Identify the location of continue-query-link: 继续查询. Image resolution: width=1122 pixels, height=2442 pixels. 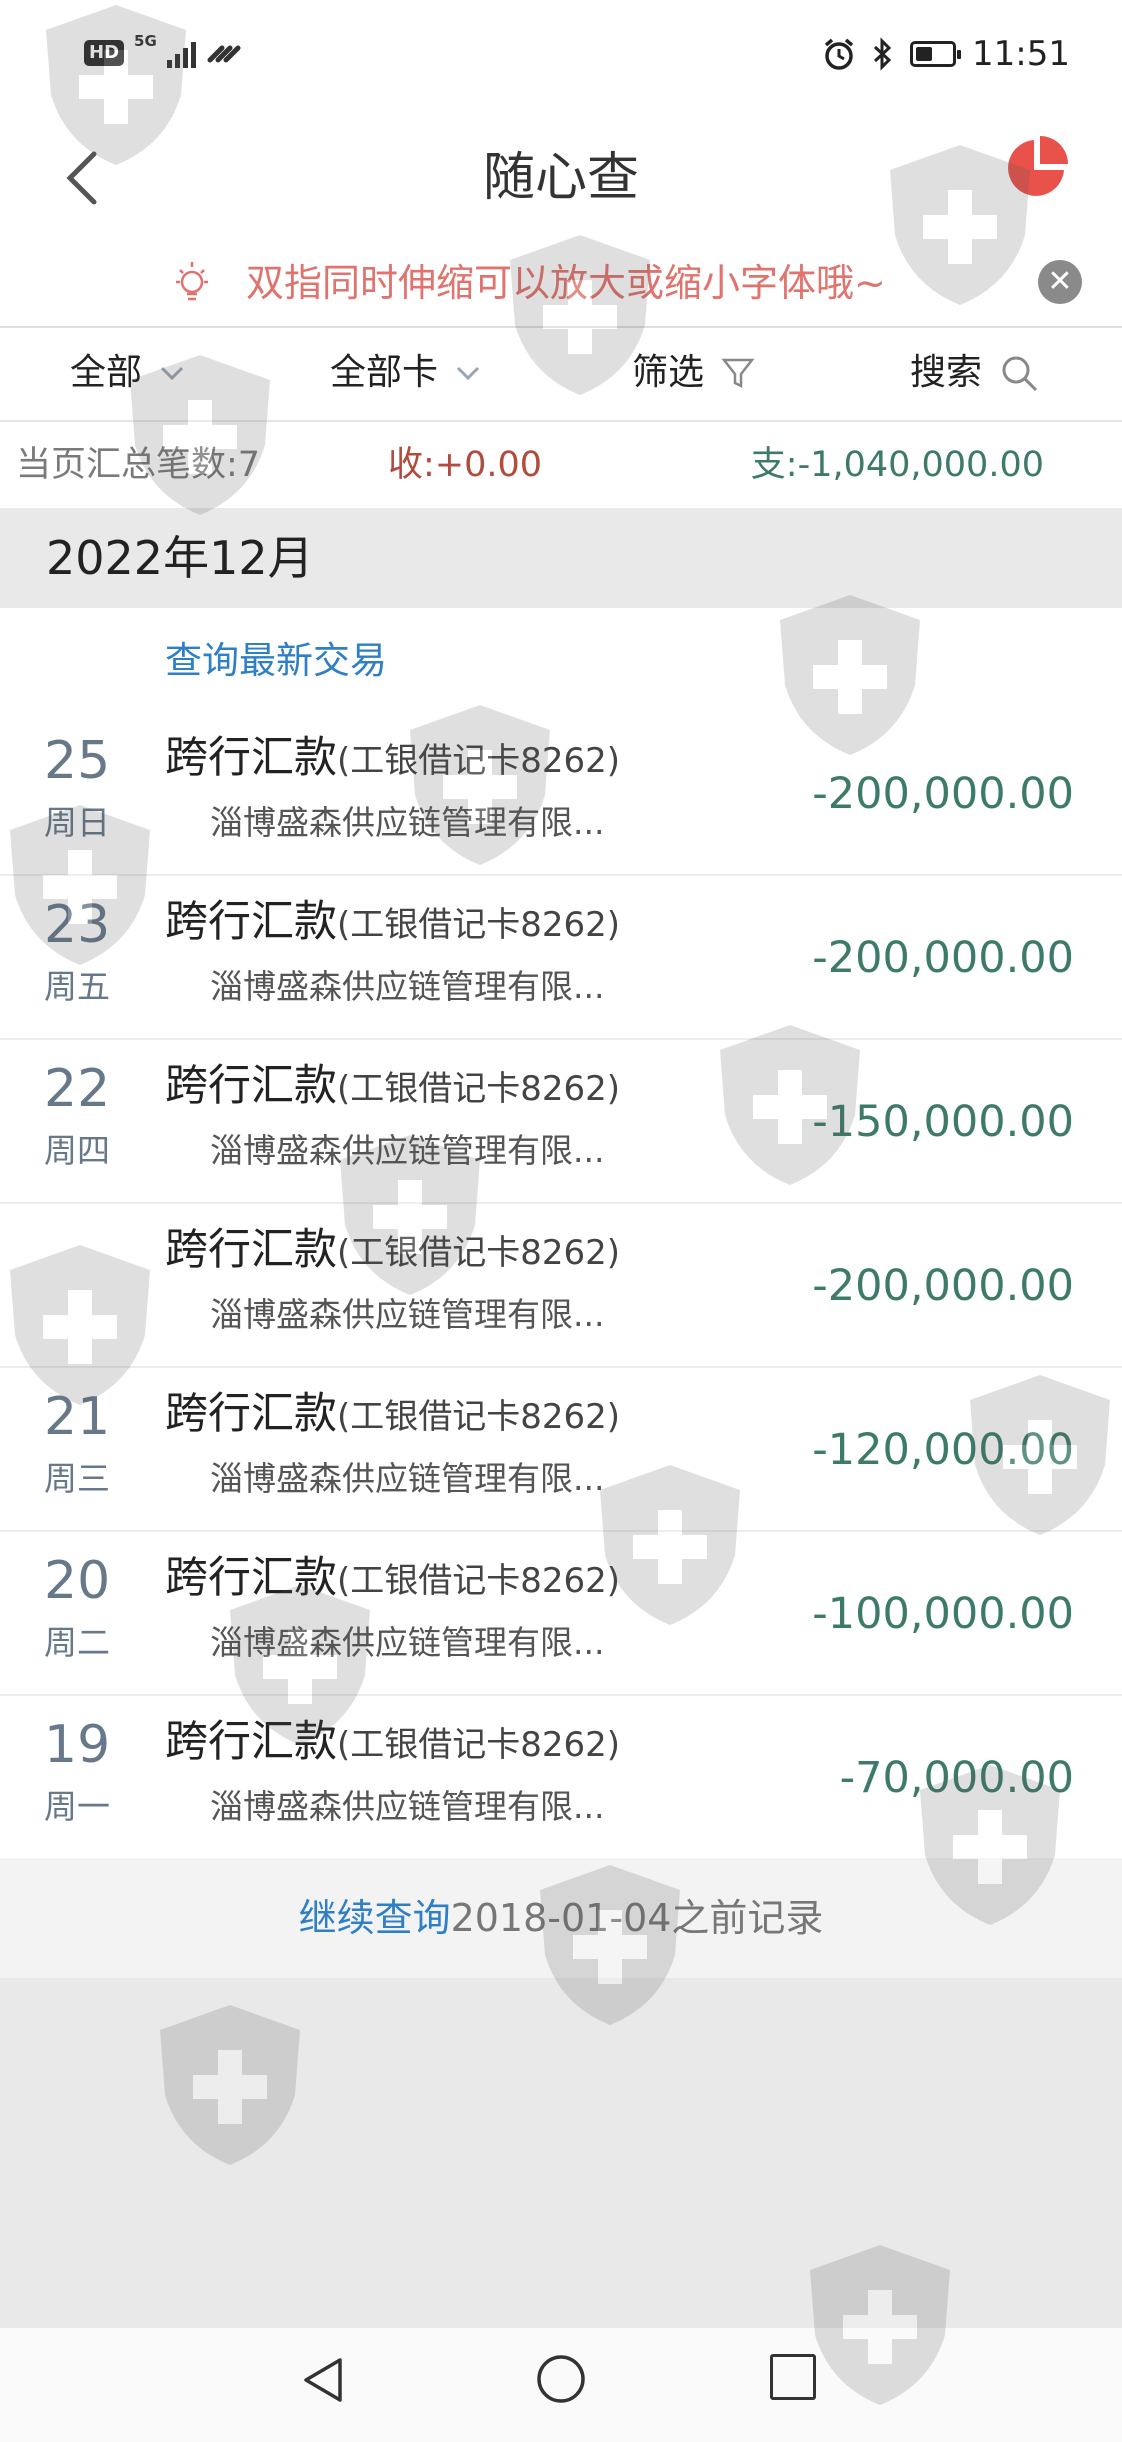
(375, 1918).